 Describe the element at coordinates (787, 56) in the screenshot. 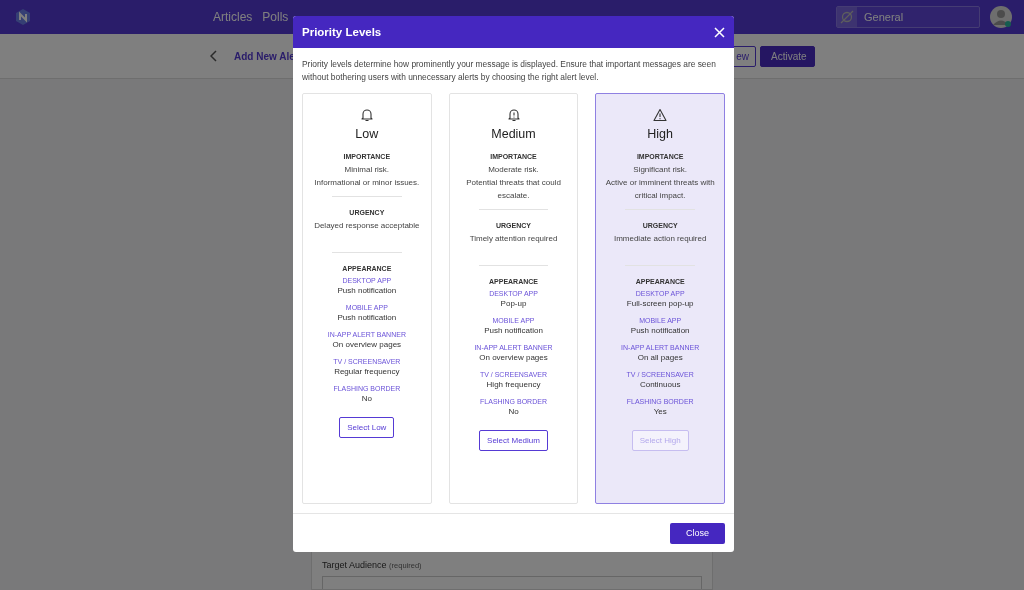

I see `activate-button: Activate` at that location.